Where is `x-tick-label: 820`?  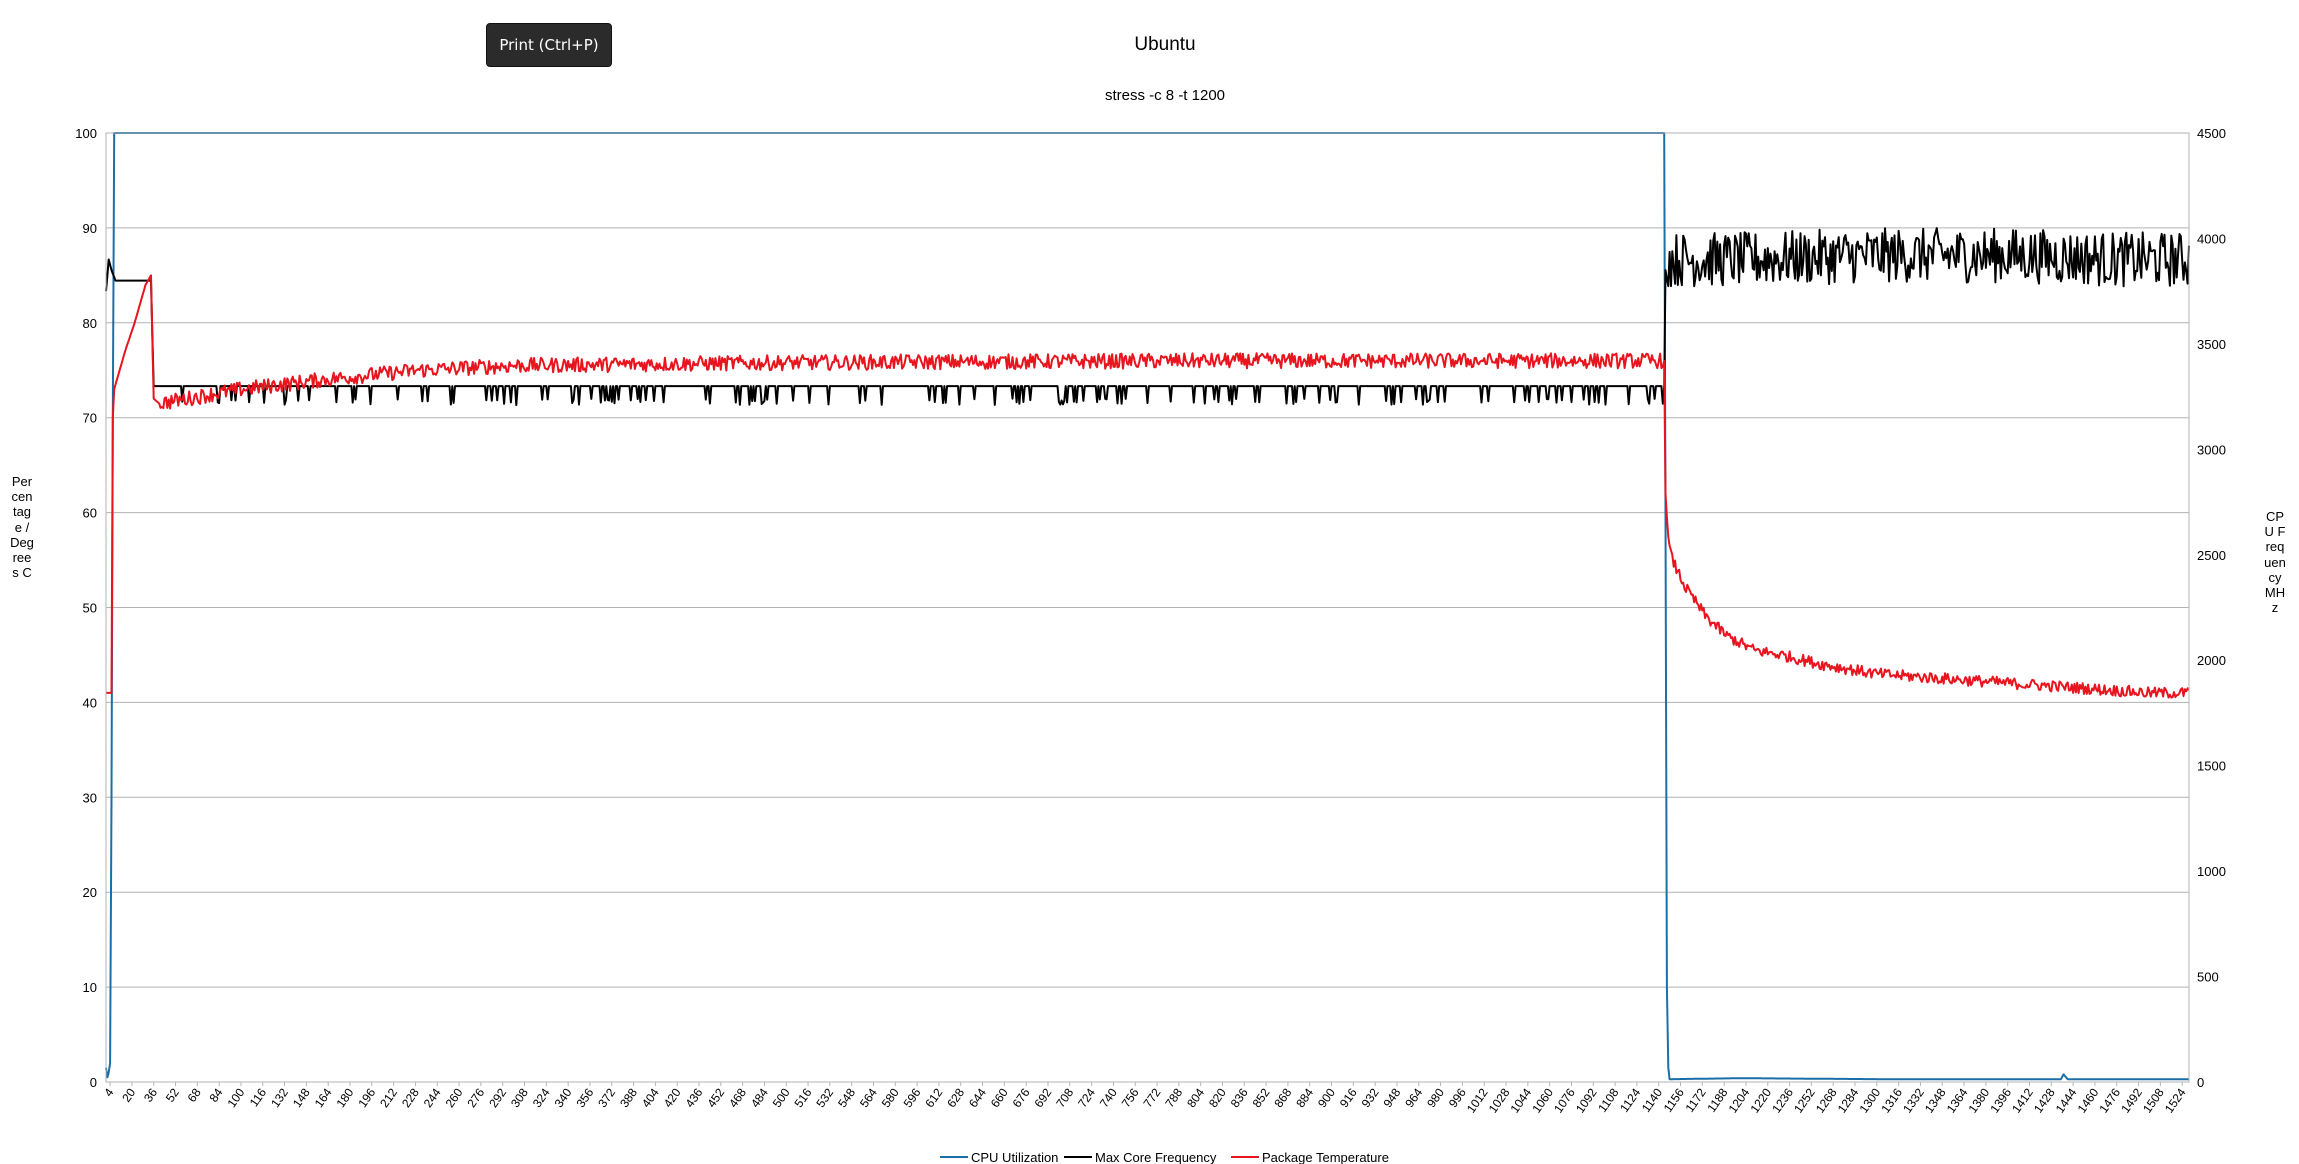
x-tick-label: 820 is located at coordinates (1217, 1097).